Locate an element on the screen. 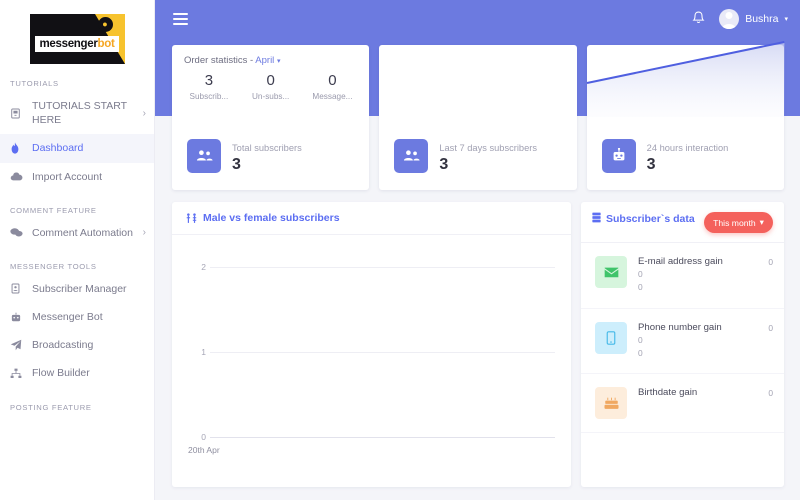  xtick-20th-apr: 20th Apr is located at coordinates (204, 450).